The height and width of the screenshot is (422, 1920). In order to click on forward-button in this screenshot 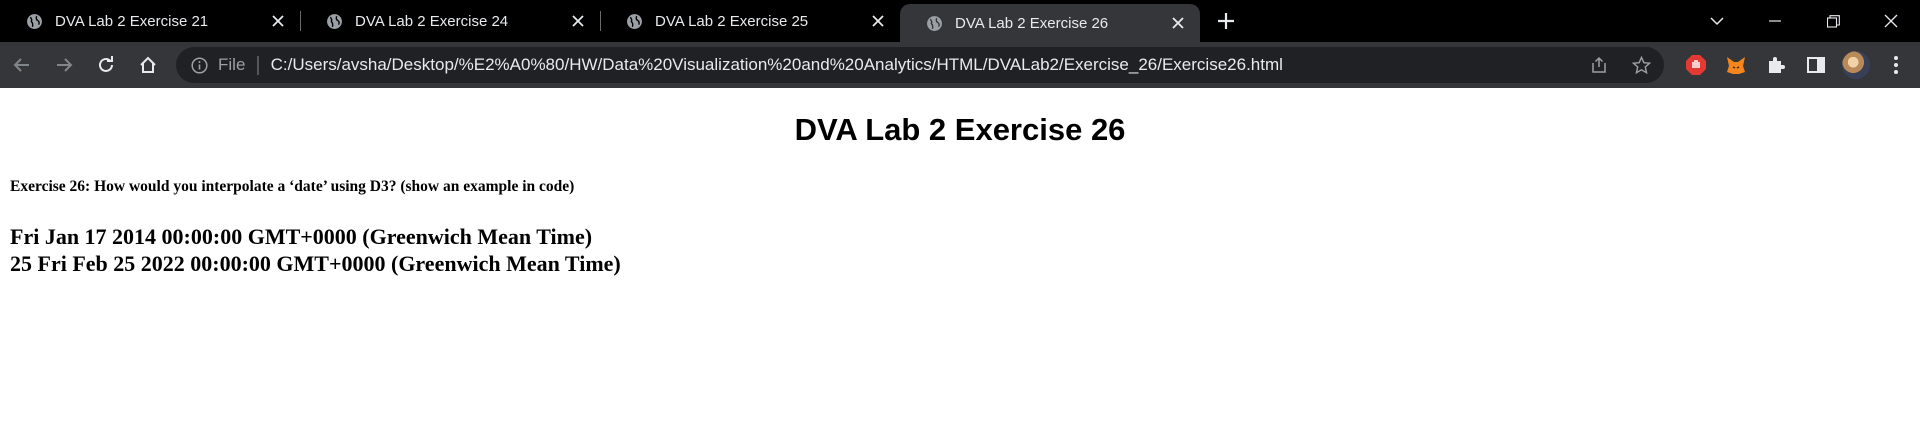, I will do `click(64, 65)`.